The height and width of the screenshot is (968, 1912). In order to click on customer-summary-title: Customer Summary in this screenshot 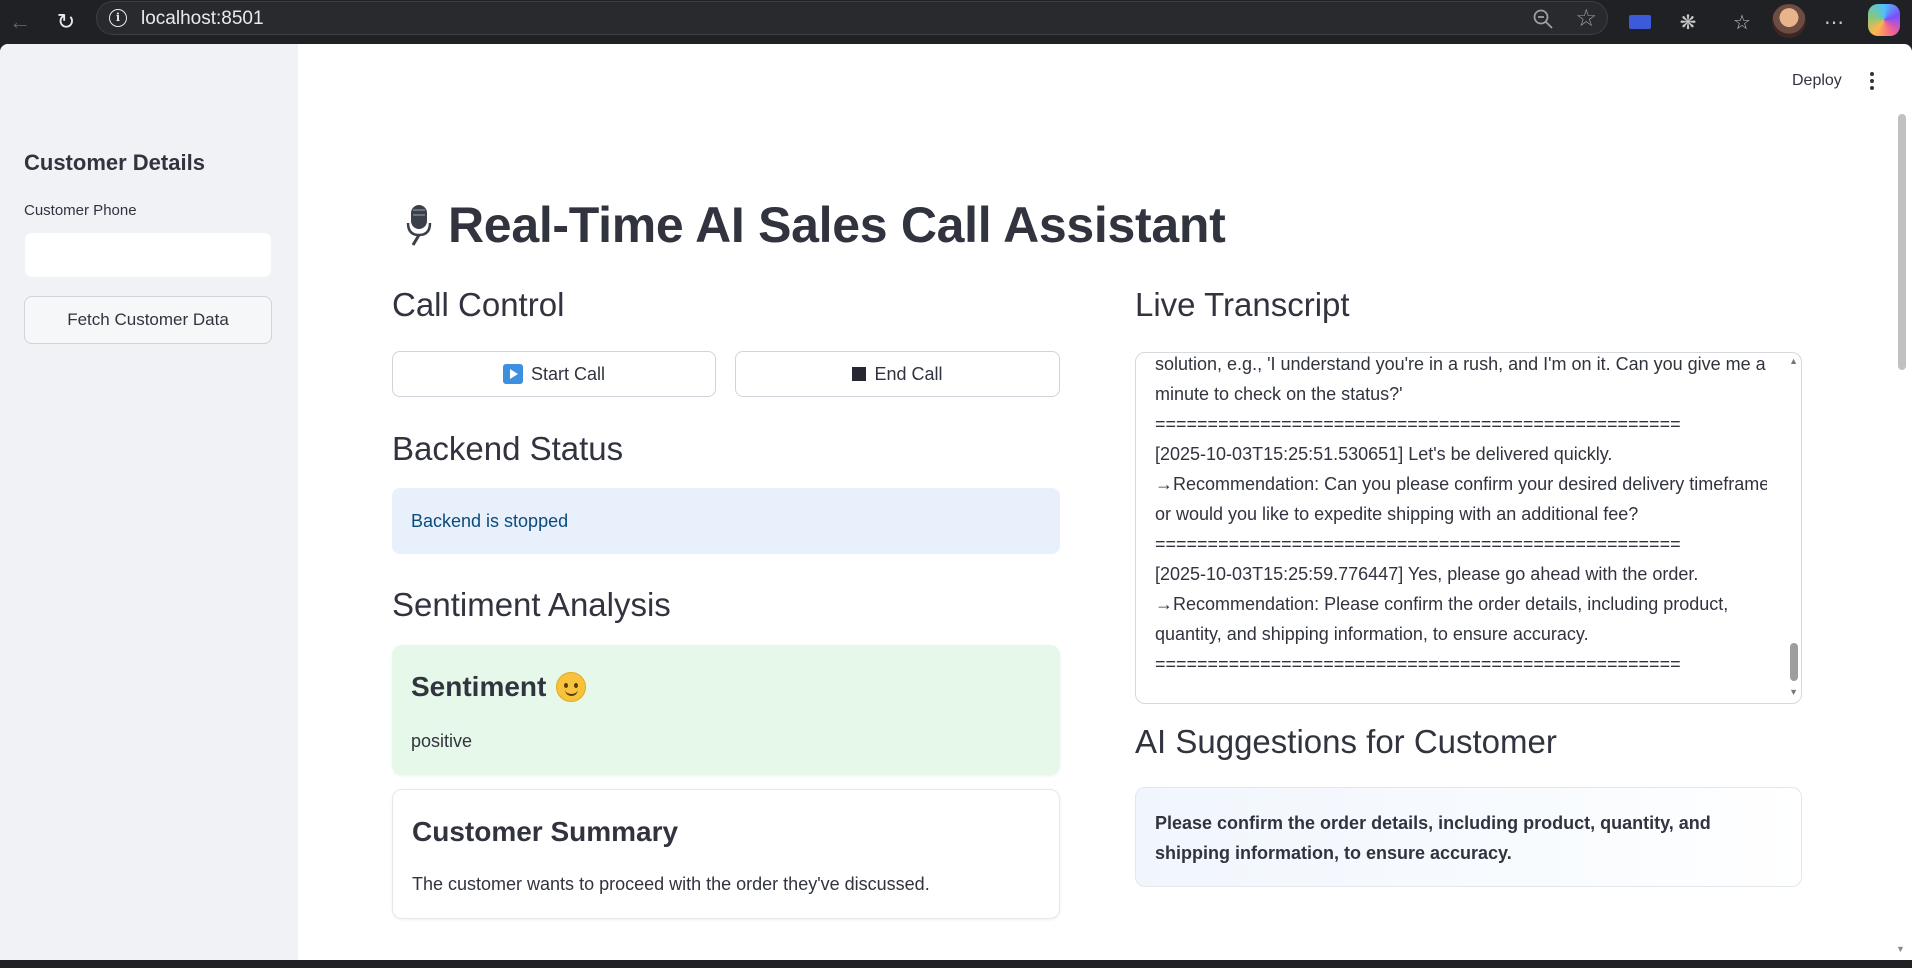, I will do `click(545, 831)`.